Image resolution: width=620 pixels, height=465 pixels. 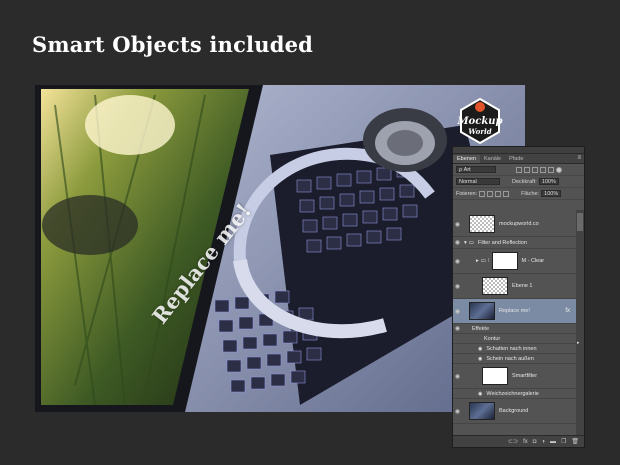 What do you see at coordinates (527, 169) in the screenshot?
I see `adjustment-filter-icon` at bounding box center [527, 169].